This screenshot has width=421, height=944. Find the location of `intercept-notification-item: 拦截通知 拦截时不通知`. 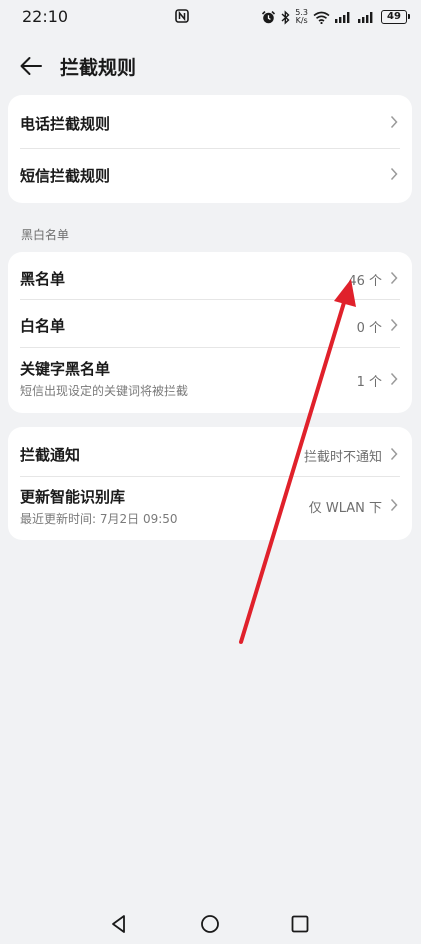

intercept-notification-item: 拦截通知 拦截时不通知 is located at coordinates (210, 452).